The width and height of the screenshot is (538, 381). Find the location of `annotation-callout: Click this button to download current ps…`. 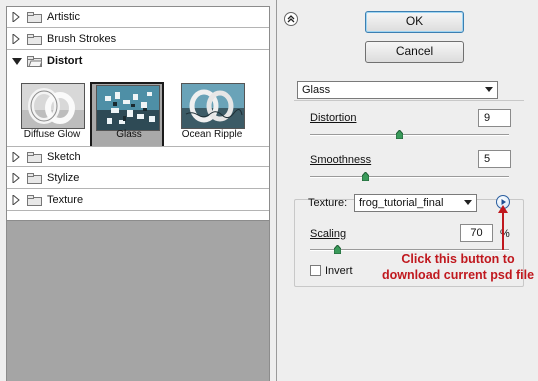

annotation-callout: Click this button to download current ps… is located at coordinates (458, 267).